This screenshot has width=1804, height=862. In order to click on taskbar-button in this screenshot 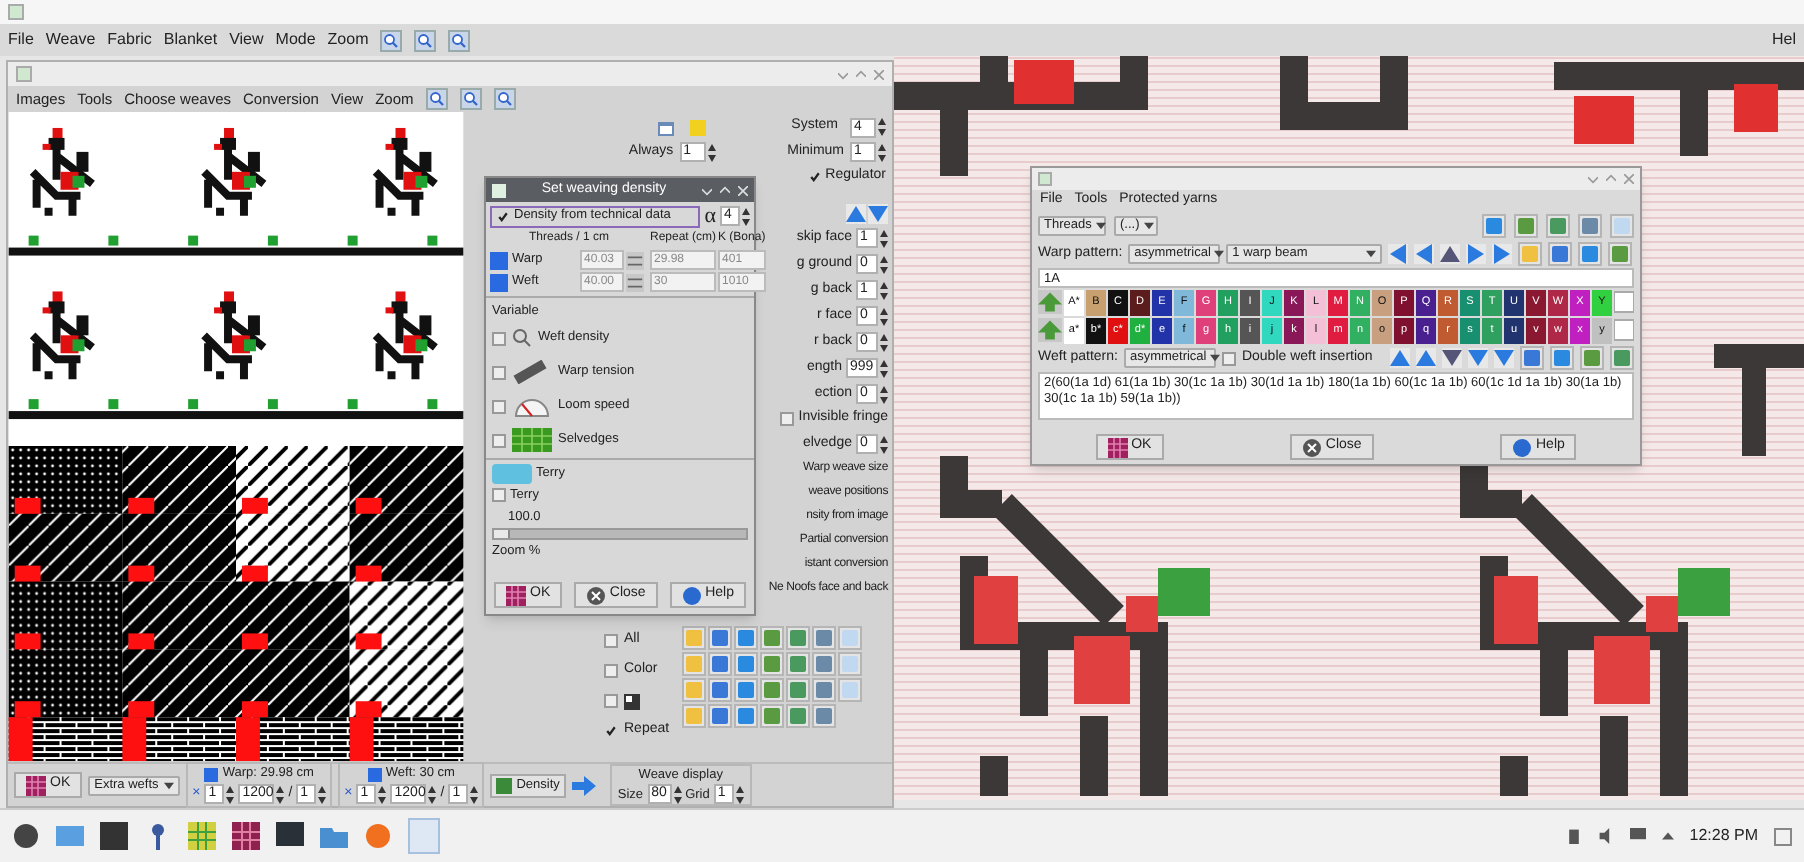, I will do `click(424, 836)`.